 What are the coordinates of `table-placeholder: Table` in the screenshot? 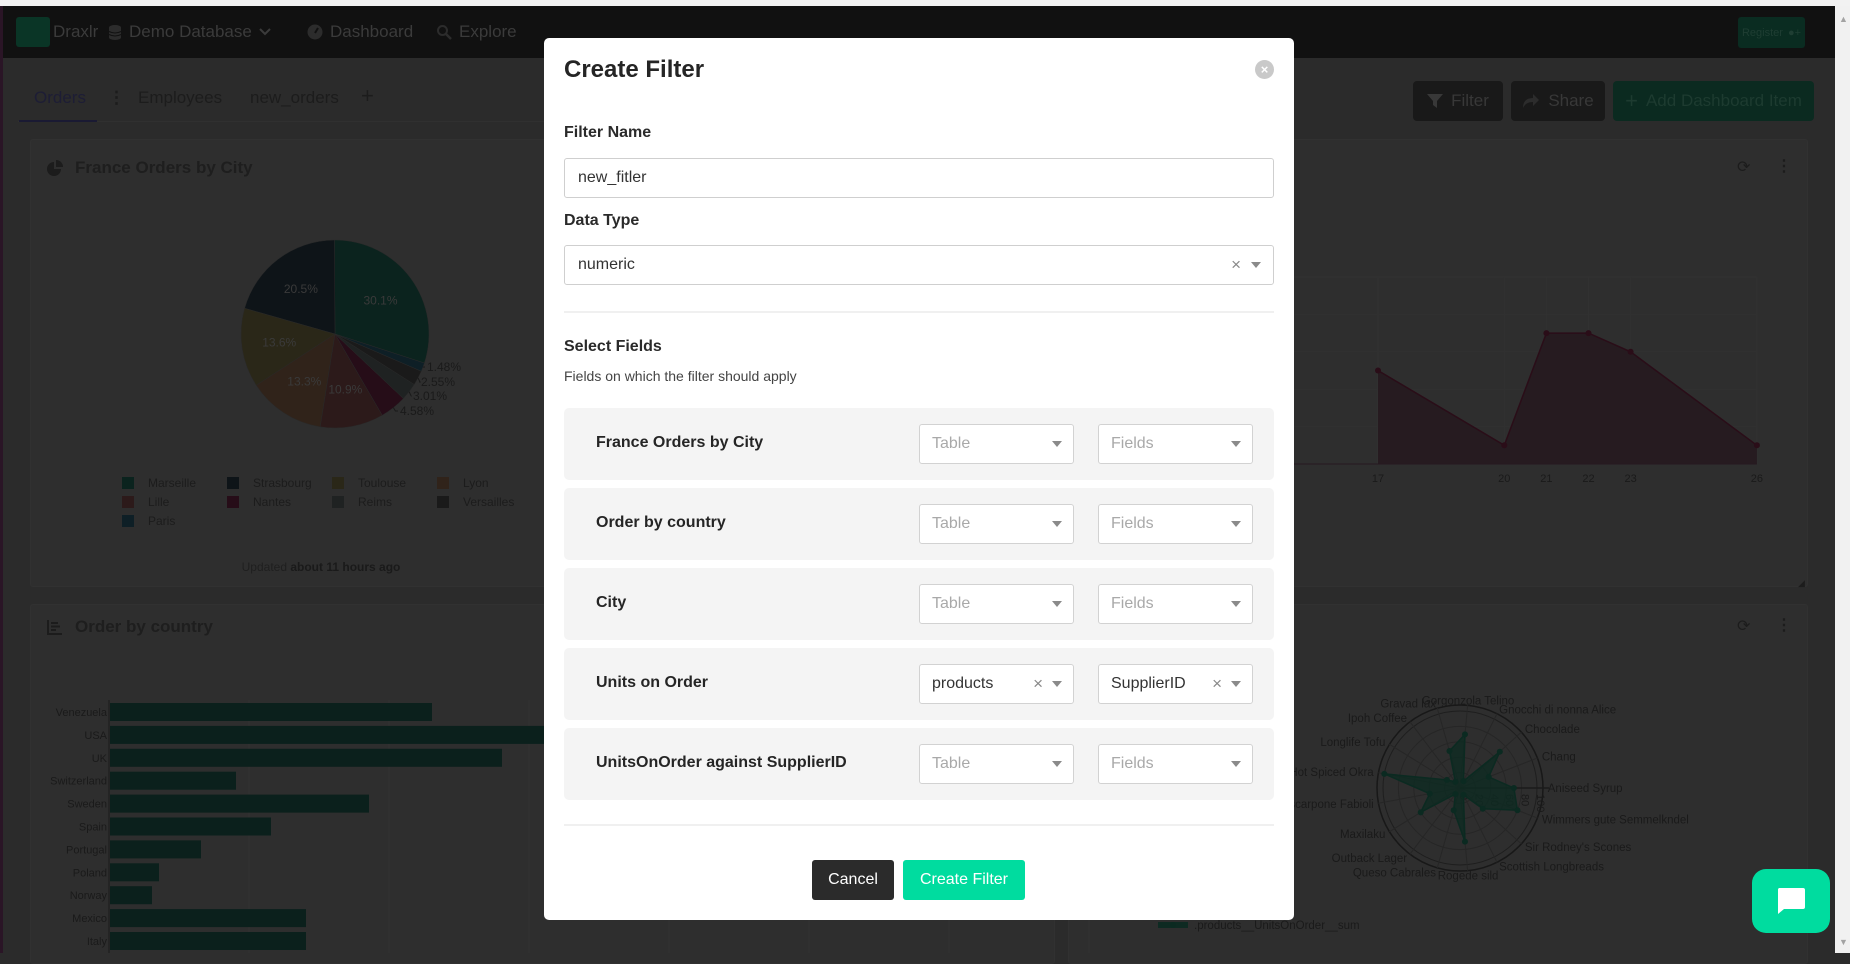 It's located at (951, 604).